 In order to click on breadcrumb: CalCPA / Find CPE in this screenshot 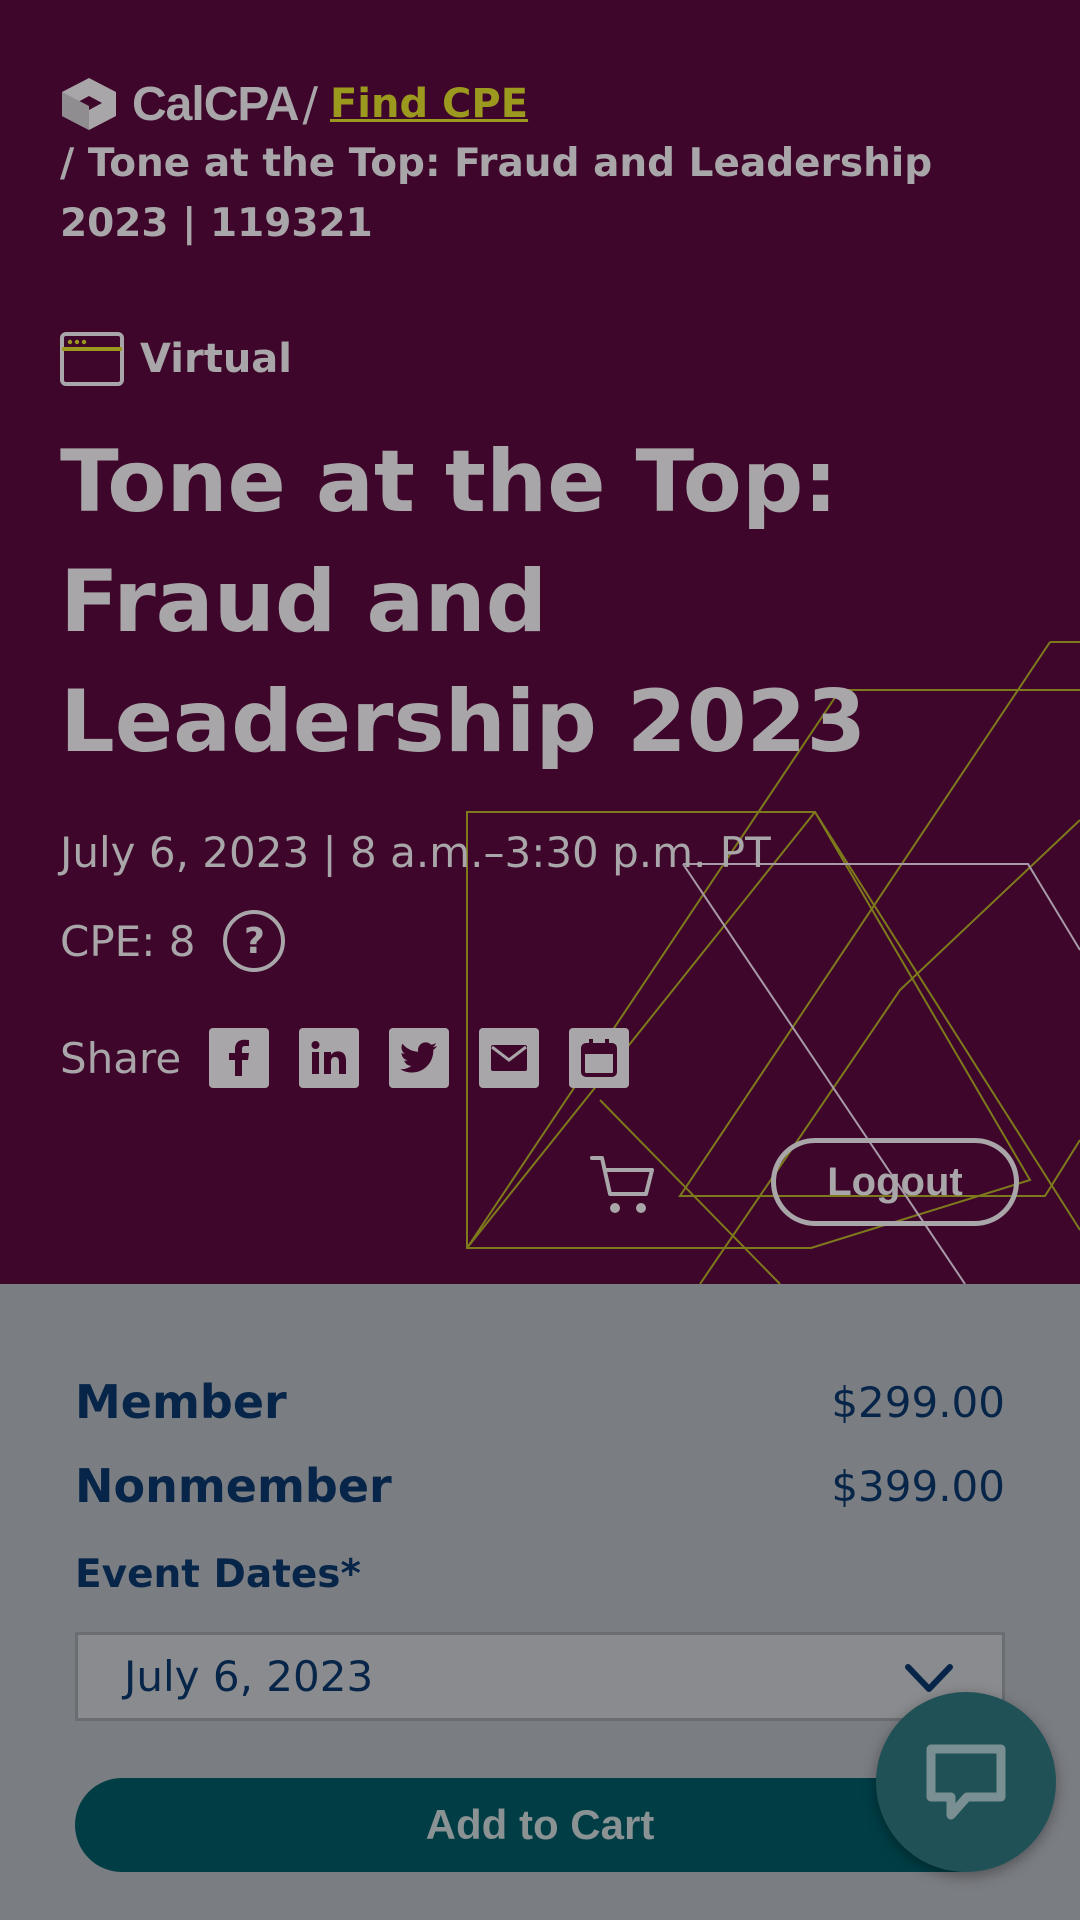, I will do `click(294, 104)`.